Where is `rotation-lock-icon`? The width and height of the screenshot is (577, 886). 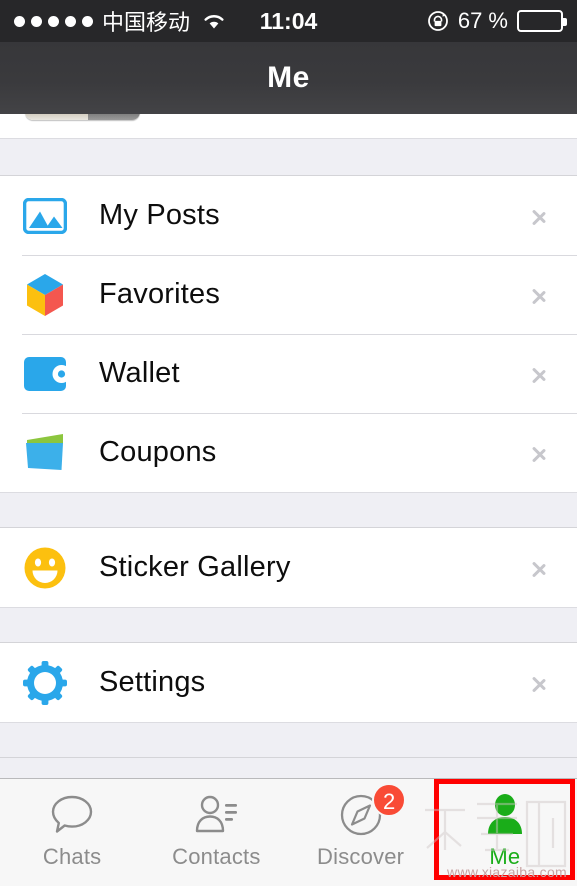 rotation-lock-icon is located at coordinates (438, 21).